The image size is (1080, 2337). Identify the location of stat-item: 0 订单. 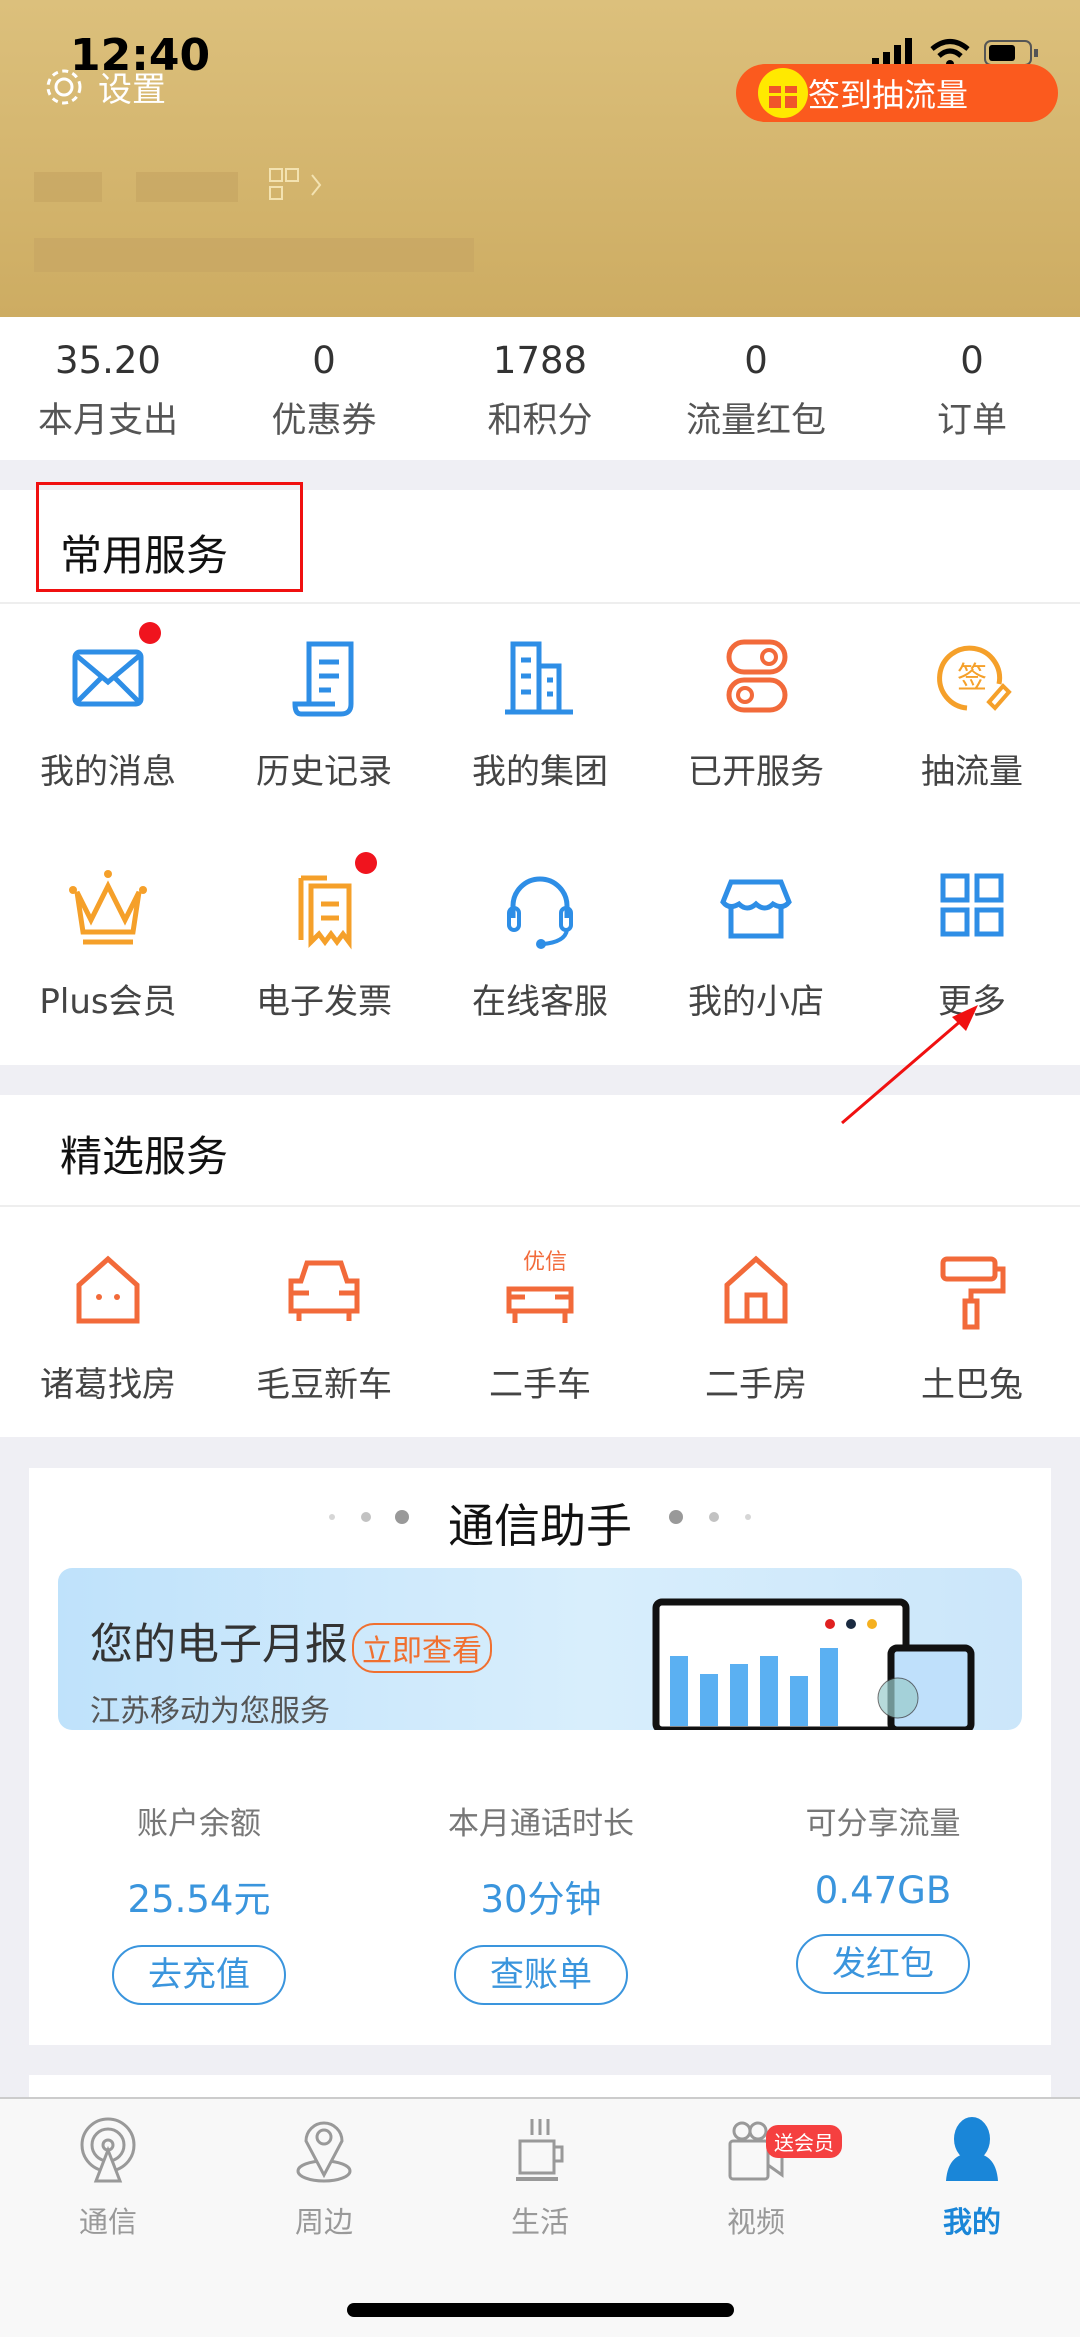
(972, 388).